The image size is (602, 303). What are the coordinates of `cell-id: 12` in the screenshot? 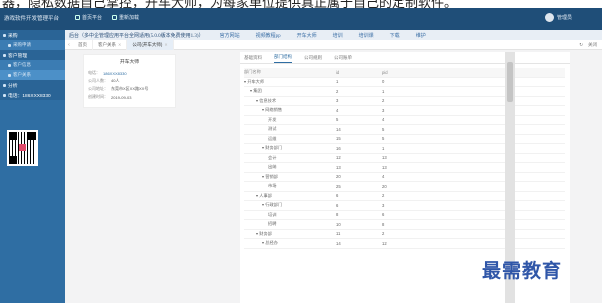 It's located at (338, 158).